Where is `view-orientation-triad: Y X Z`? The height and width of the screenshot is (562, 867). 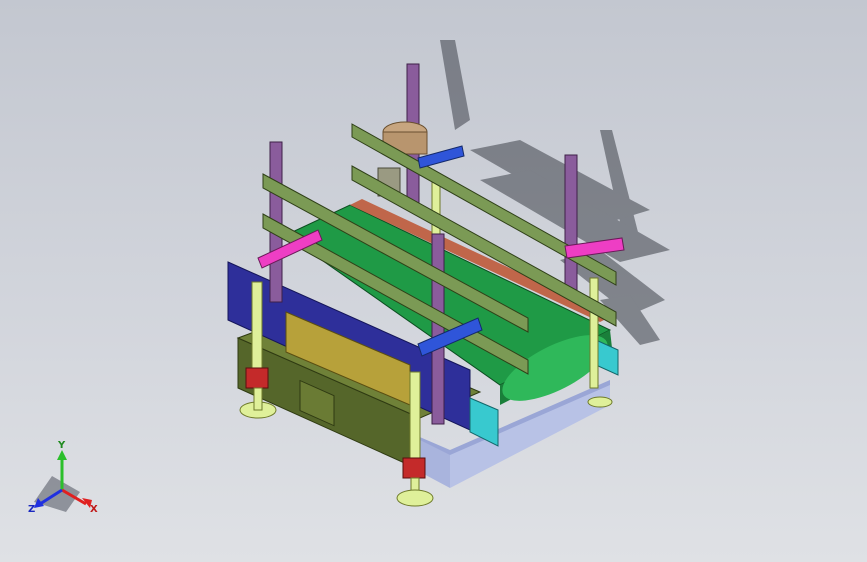 view-orientation-triad: Y X Z is located at coordinates (67, 483).